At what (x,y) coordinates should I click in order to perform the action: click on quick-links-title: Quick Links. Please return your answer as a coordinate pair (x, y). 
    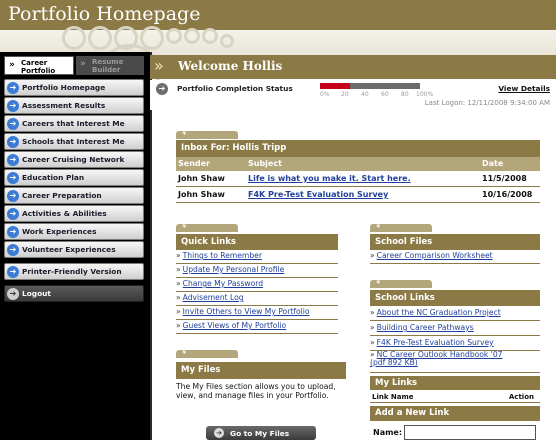
    Looking at the image, I should click on (257, 242).